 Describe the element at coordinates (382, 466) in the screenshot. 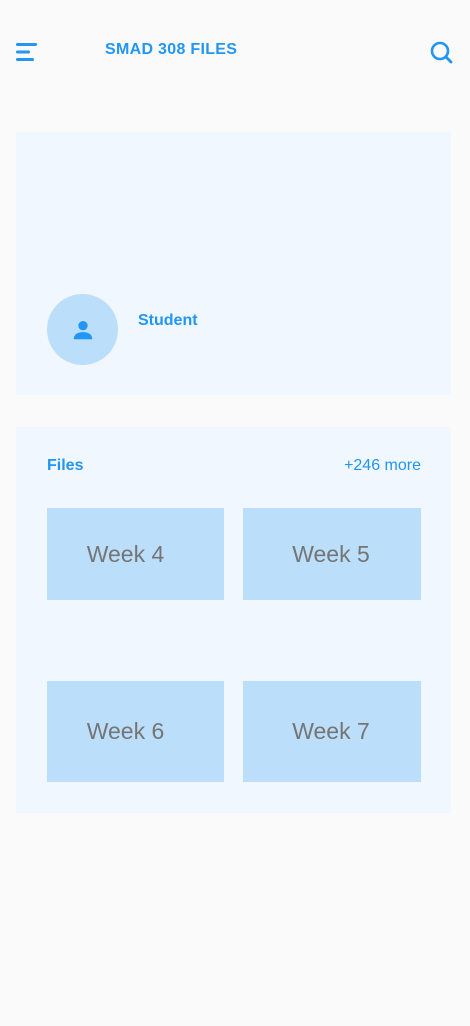

I see `more-files-link: +246 more` at that location.